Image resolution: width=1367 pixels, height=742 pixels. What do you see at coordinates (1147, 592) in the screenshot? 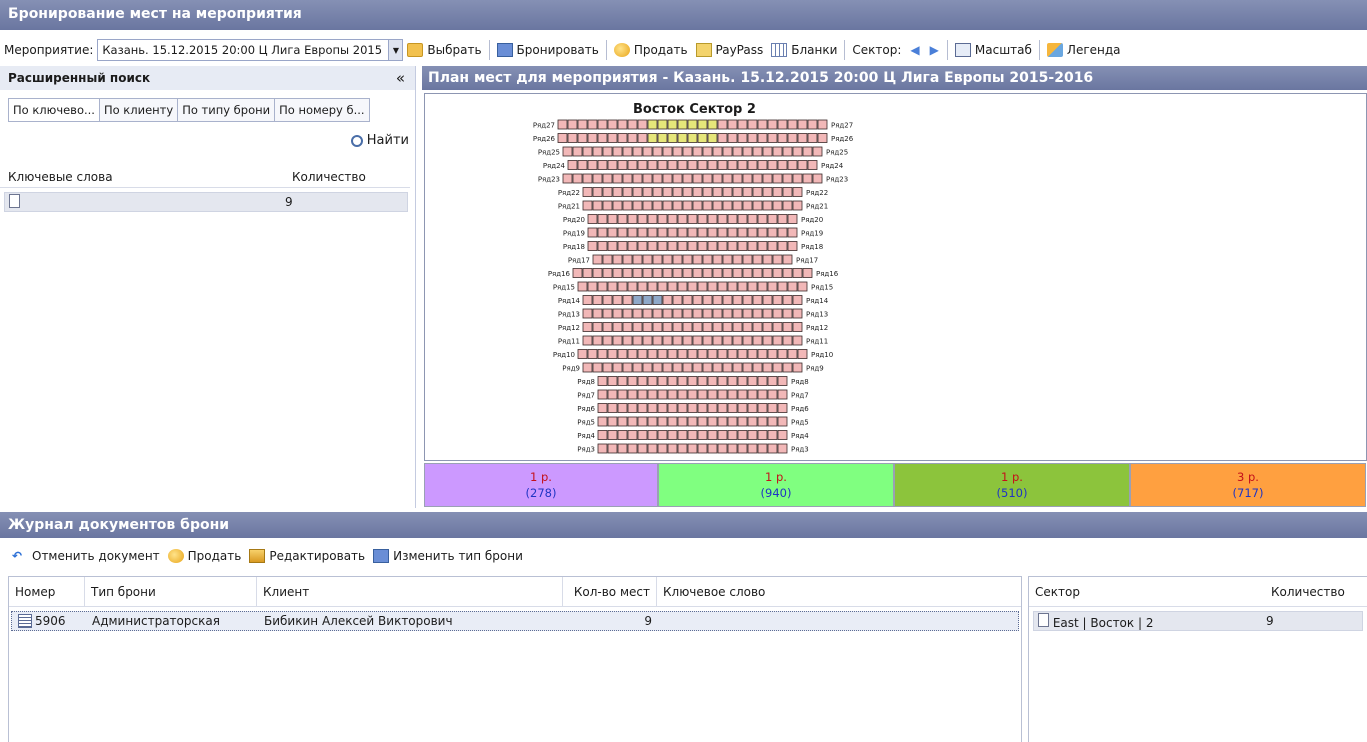
I see `column-sector: Сектор` at bounding box center [1147, 592].